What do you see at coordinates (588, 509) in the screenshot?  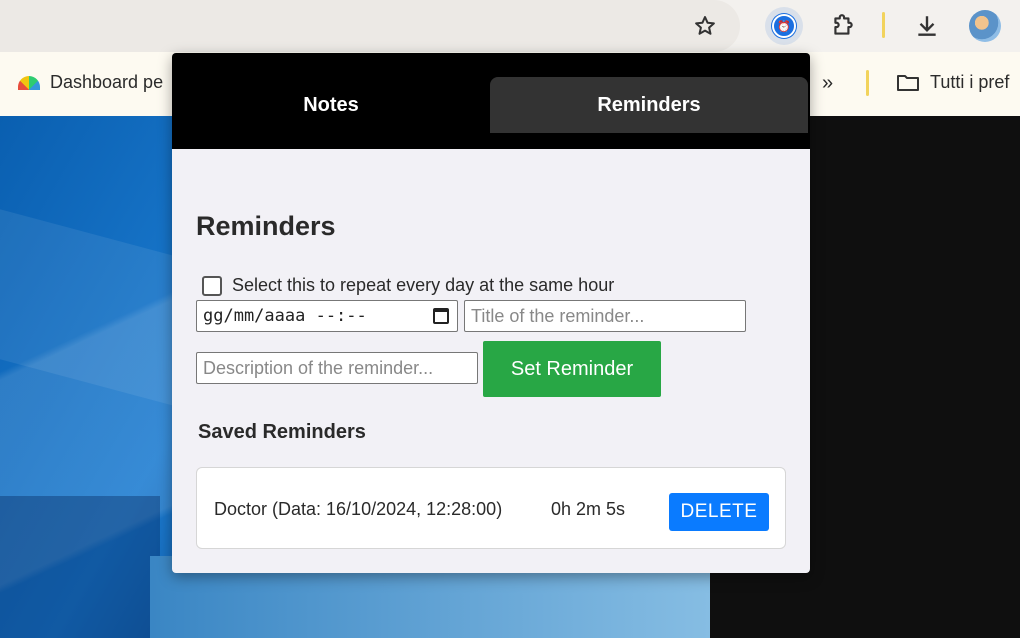 I see `reminder-countdown: 0h 2m 5s` at bounding box center [588, 509].